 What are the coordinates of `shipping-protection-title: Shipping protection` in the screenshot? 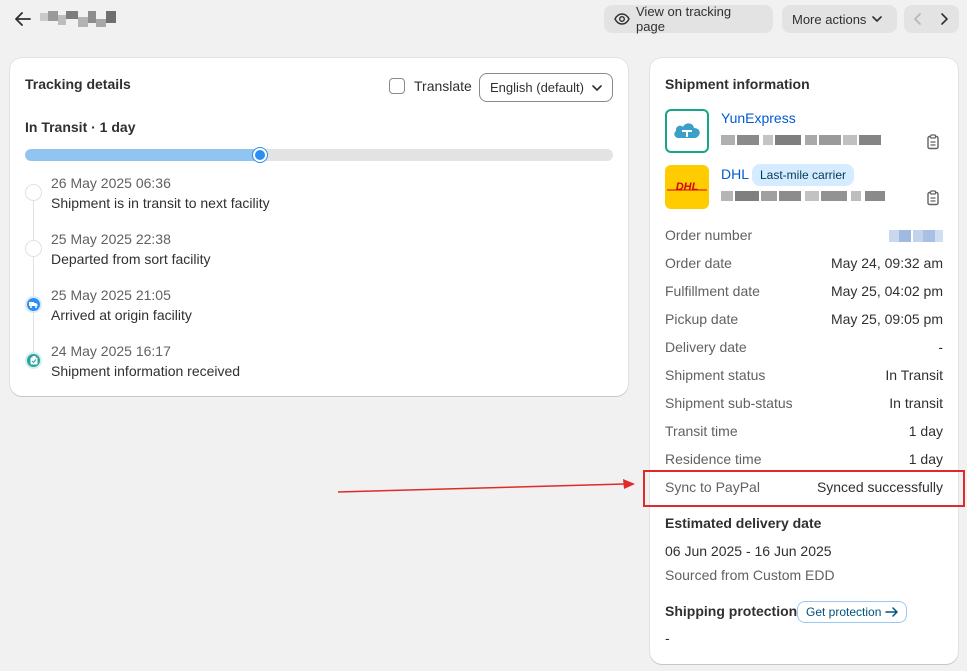 It's located at (731, 611).